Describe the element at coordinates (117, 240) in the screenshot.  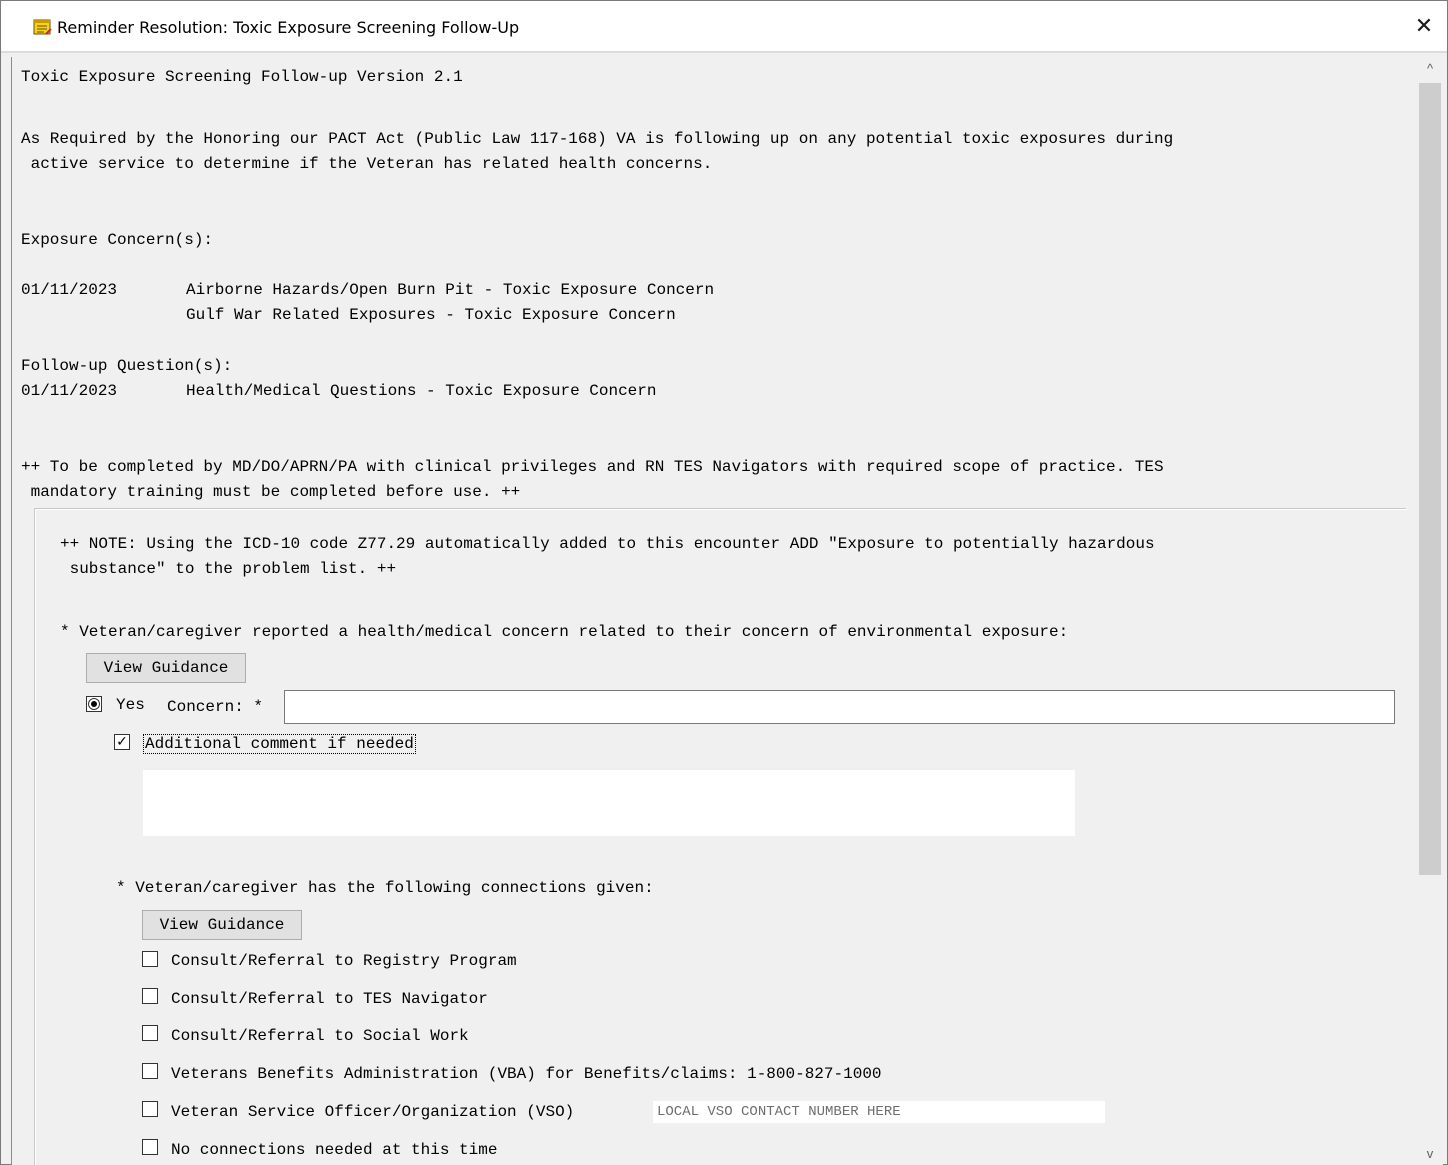
I see `exposure-concerns-heading: Exposure Concern(s):` at that location.